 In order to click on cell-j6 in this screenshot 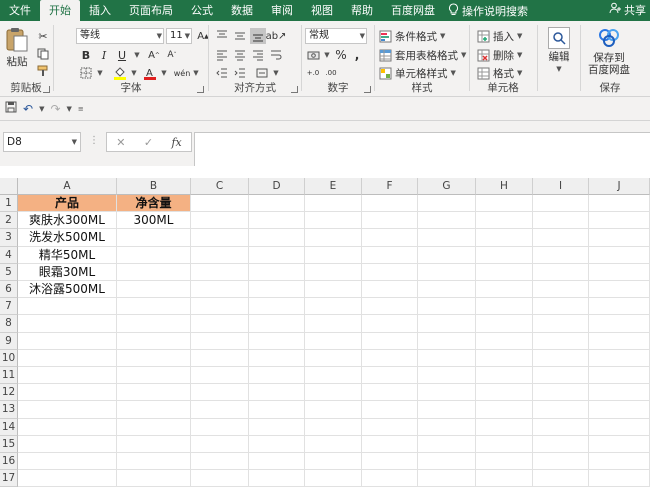, I will do `click(619, 290)`.